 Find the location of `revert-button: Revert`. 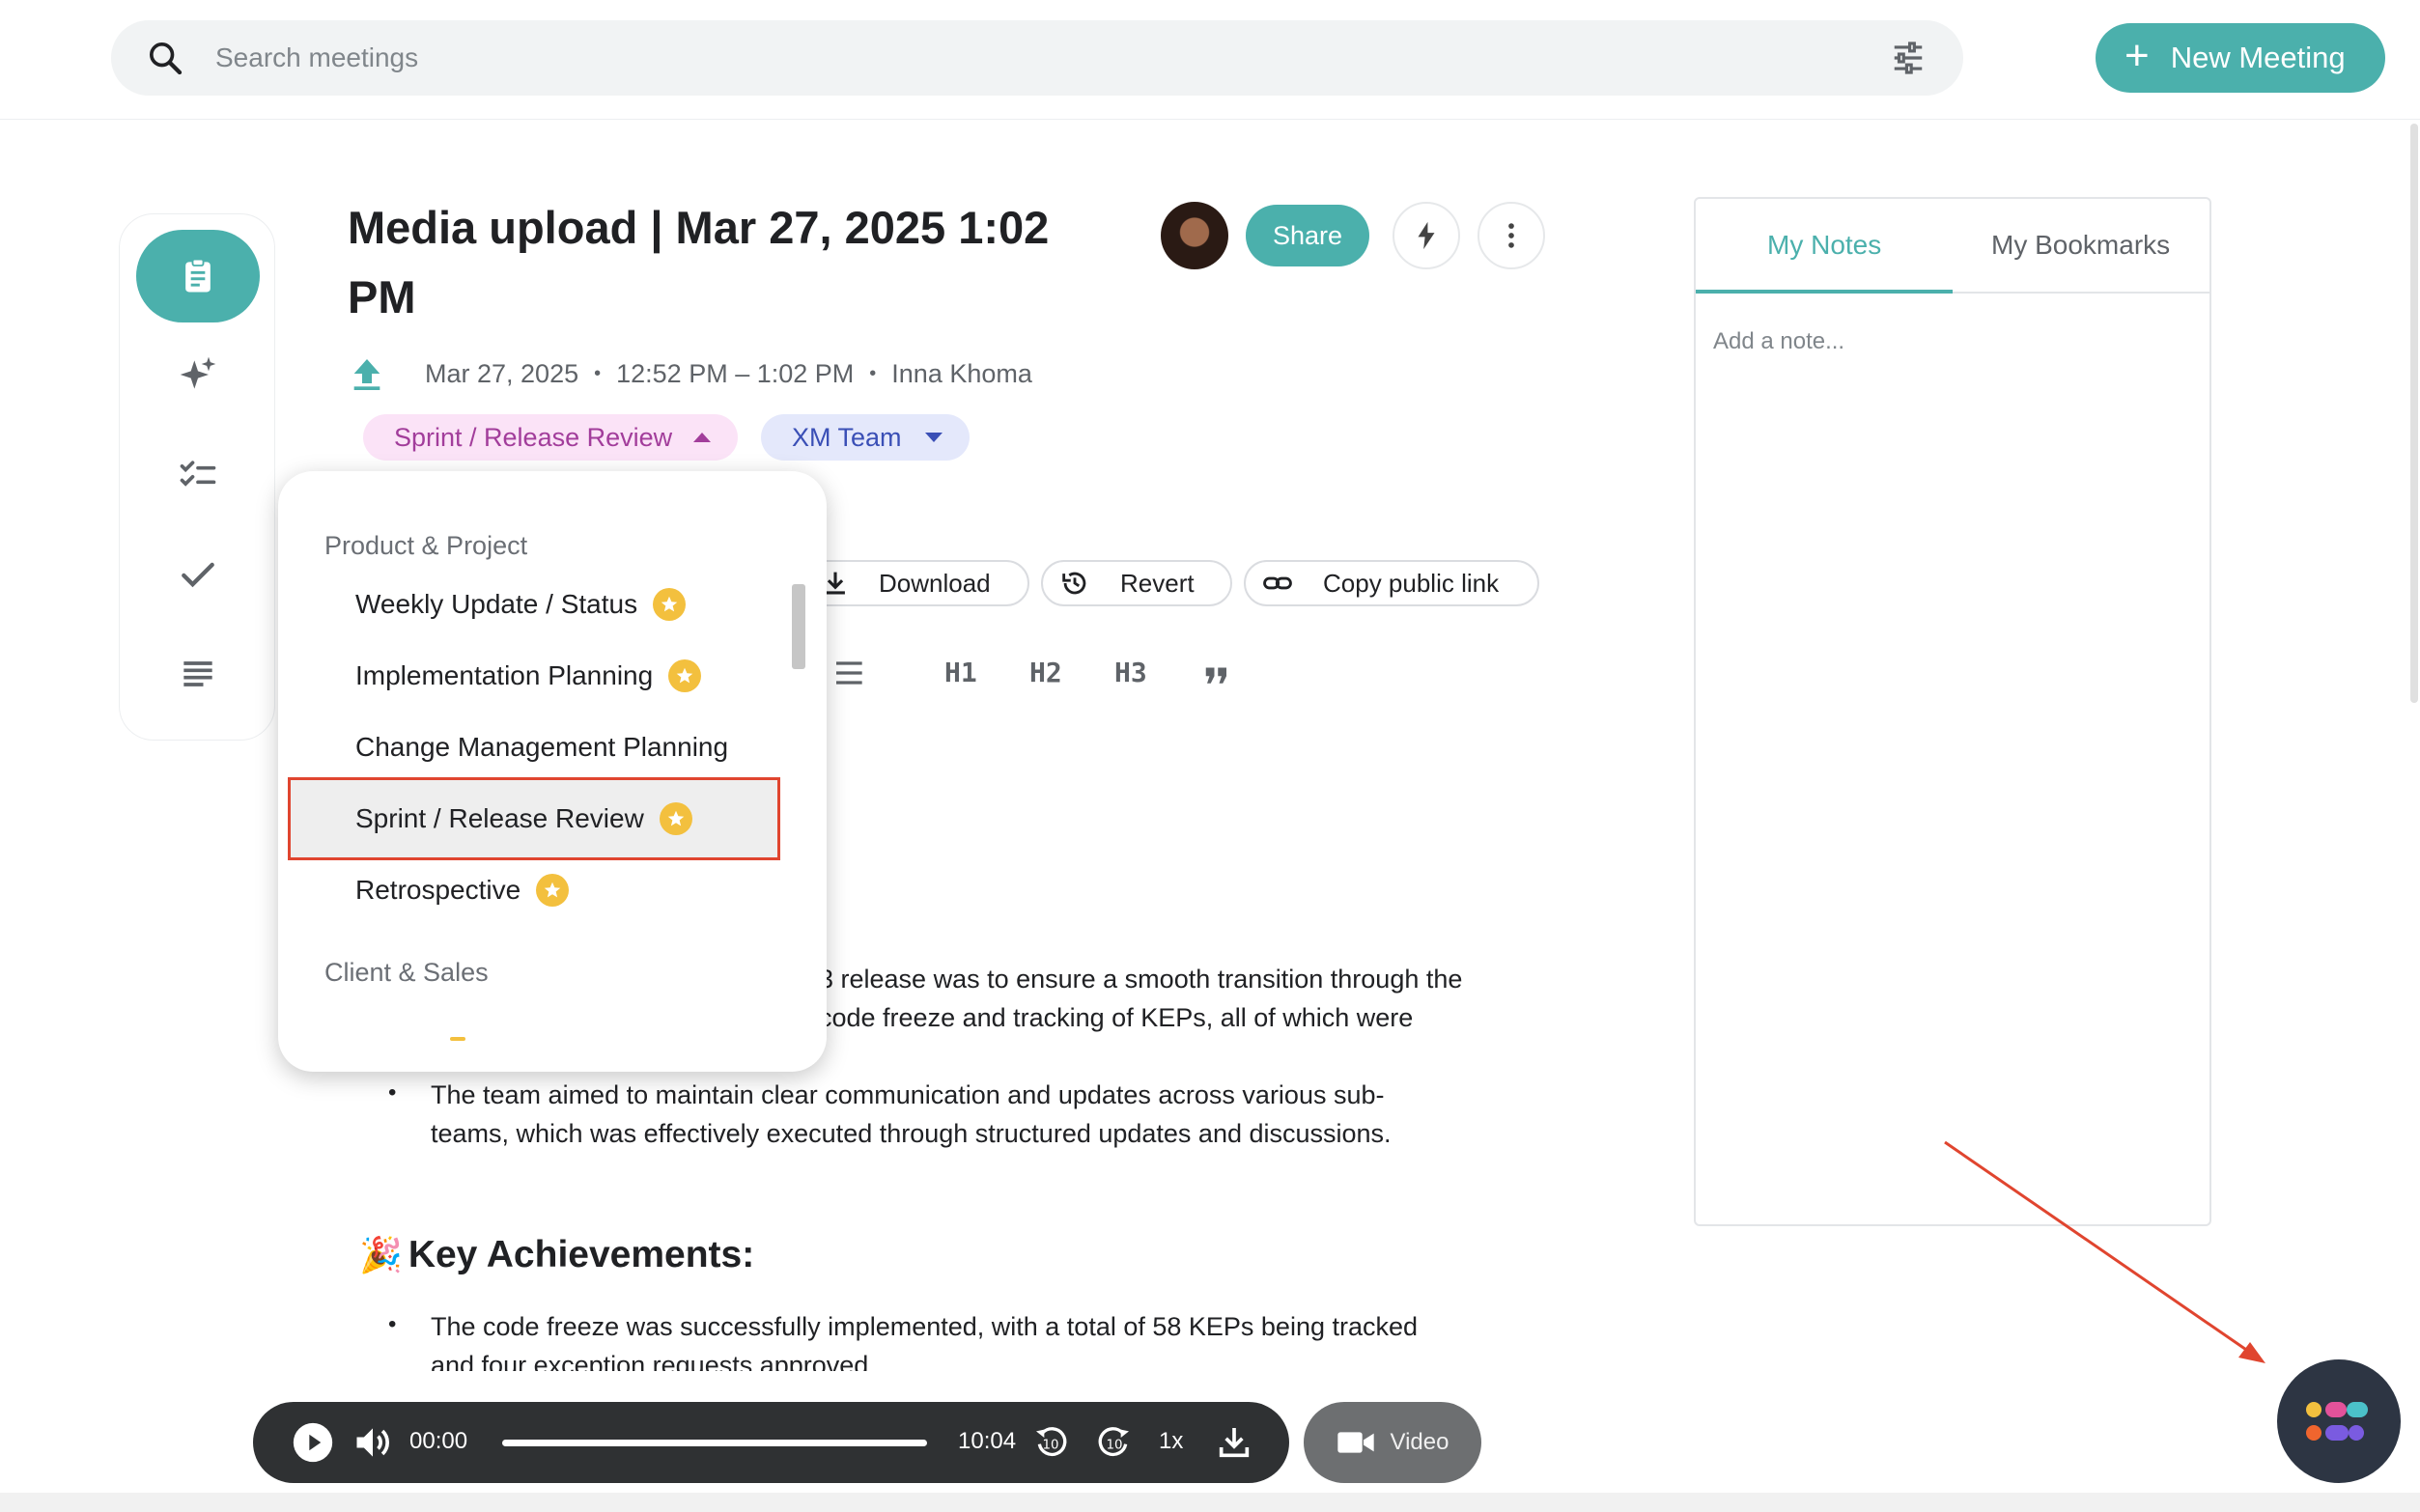

revert-button: Revert is located at coordinates (1136, 583).